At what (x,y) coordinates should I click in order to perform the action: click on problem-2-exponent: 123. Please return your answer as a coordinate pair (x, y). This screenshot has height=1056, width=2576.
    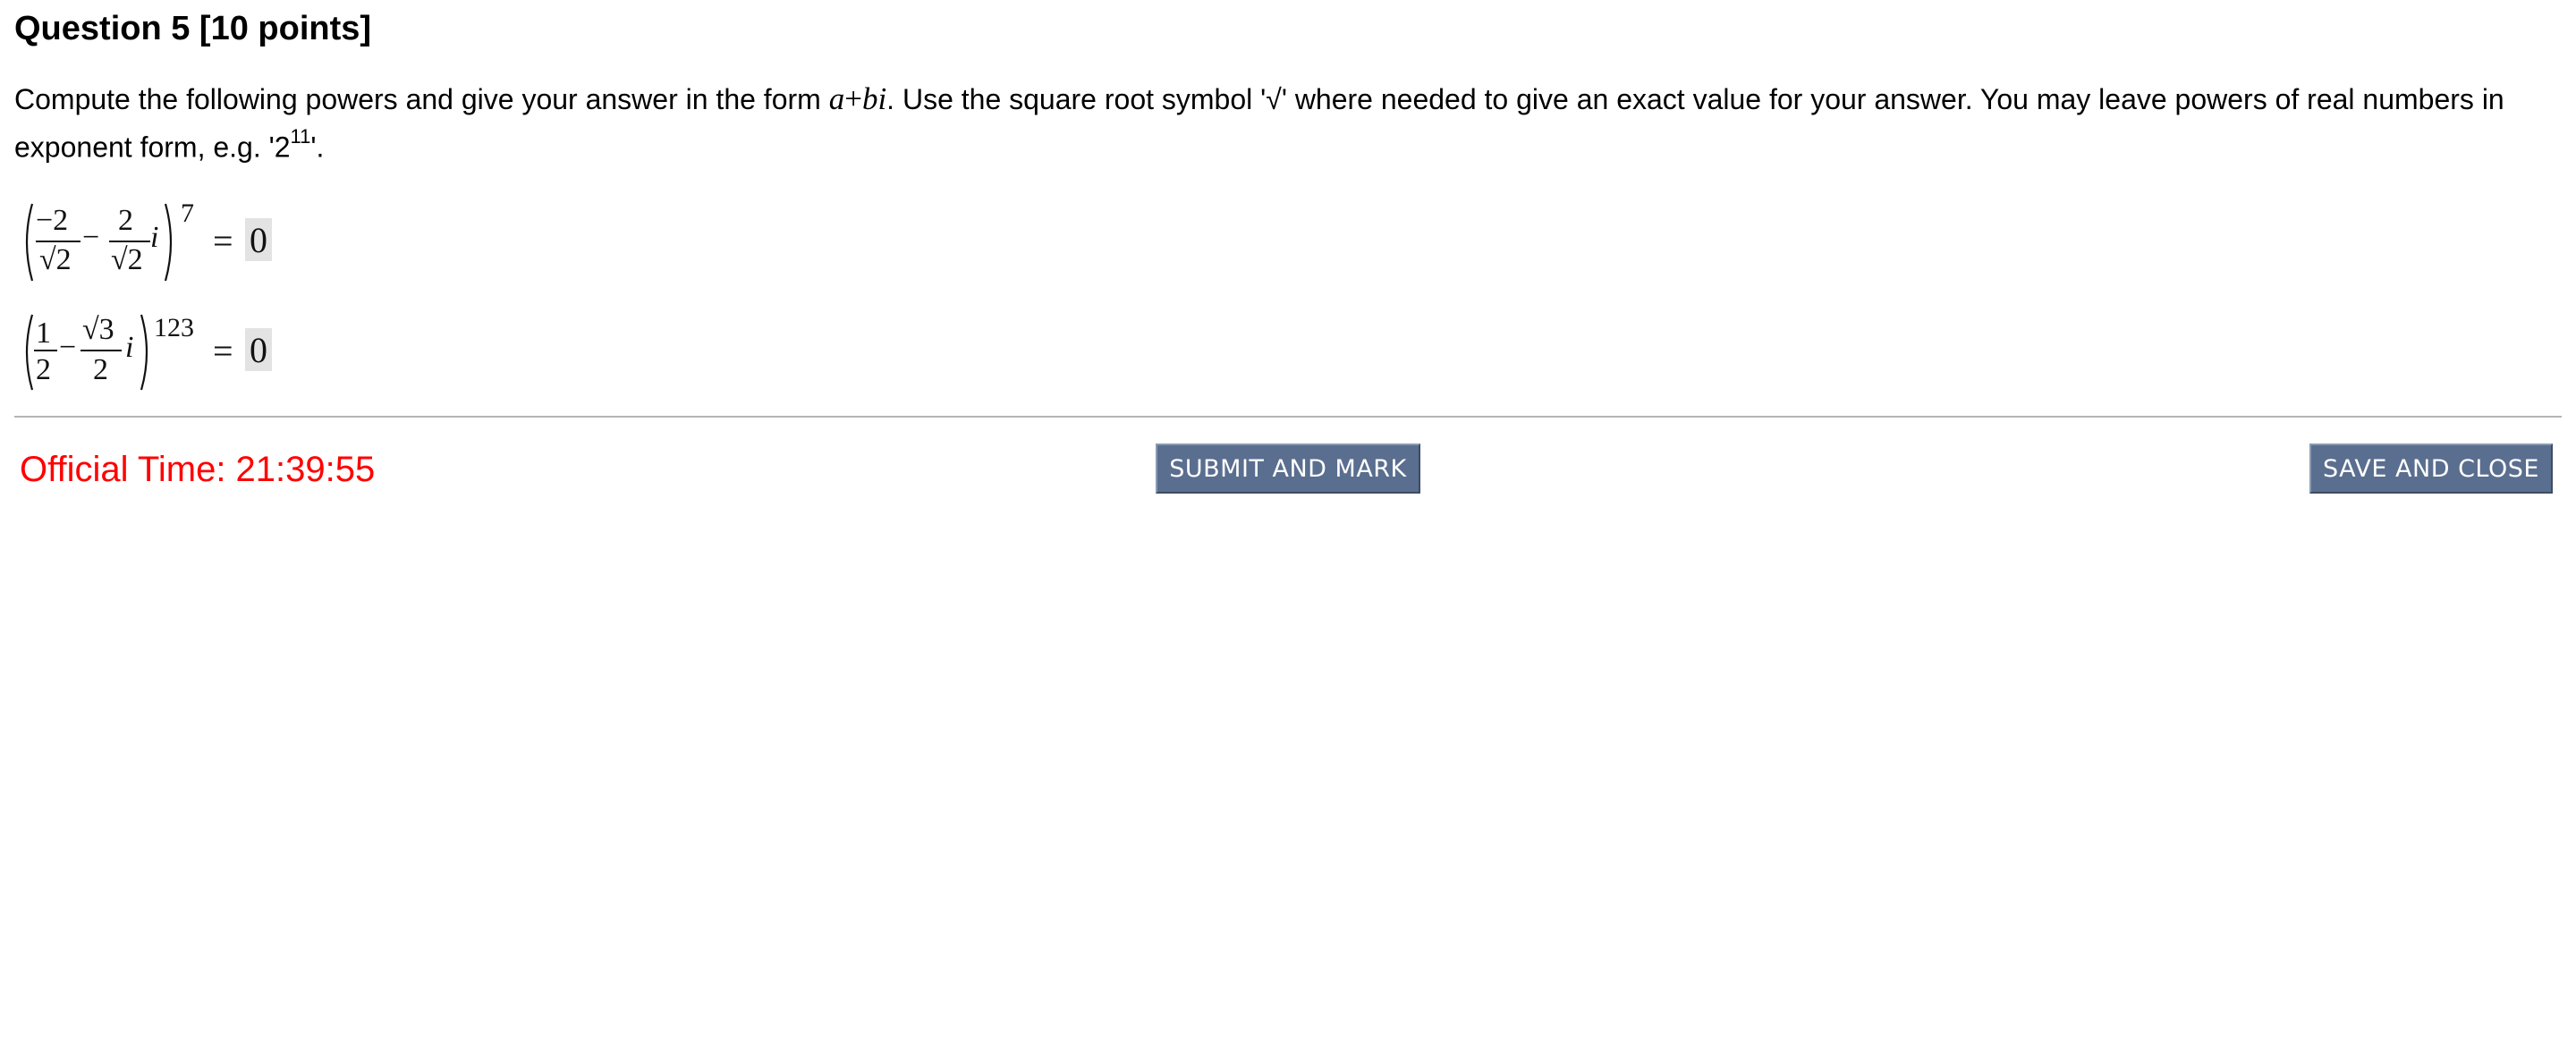
    Looking at the image, I should click on (174, 328).